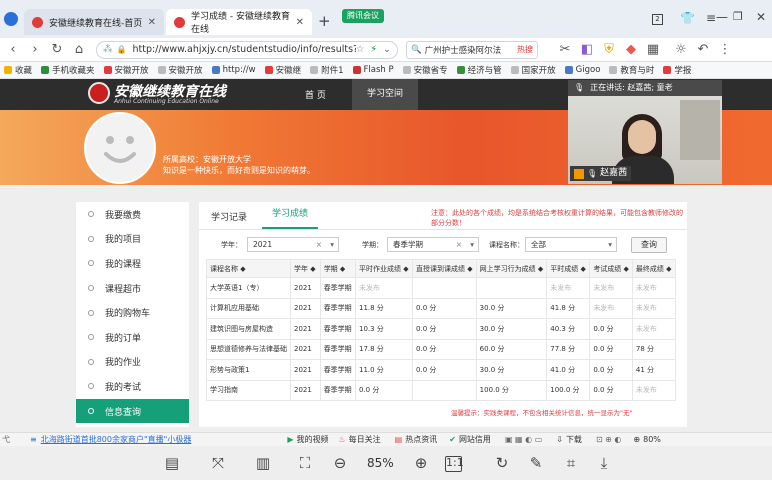 This screenshot has width=772, height=480. I want to click on rotate-icon: ↻, so click(502, 463).